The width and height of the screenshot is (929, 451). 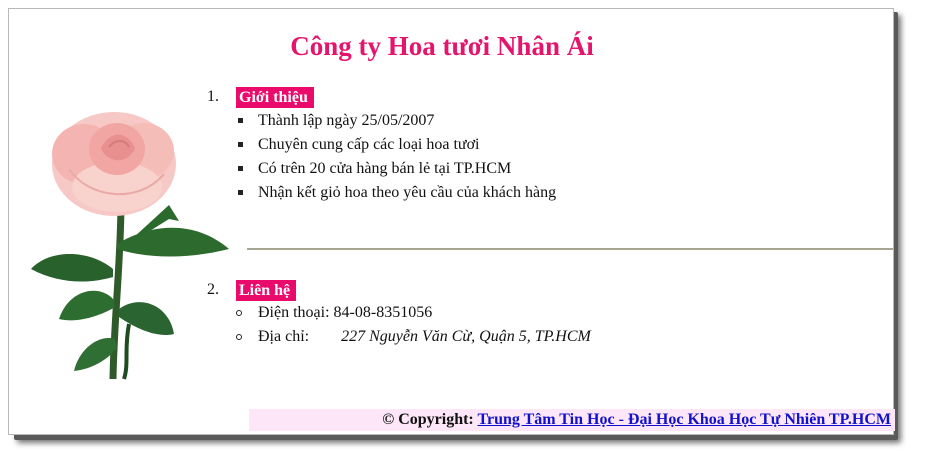 What do you see at coordinates (396, 169) in the screenshot?
I see `intro-item-stores: Có trên 20 cửa hàng bán lẻ tại TP.HCM` at bounding box center [396, 169].